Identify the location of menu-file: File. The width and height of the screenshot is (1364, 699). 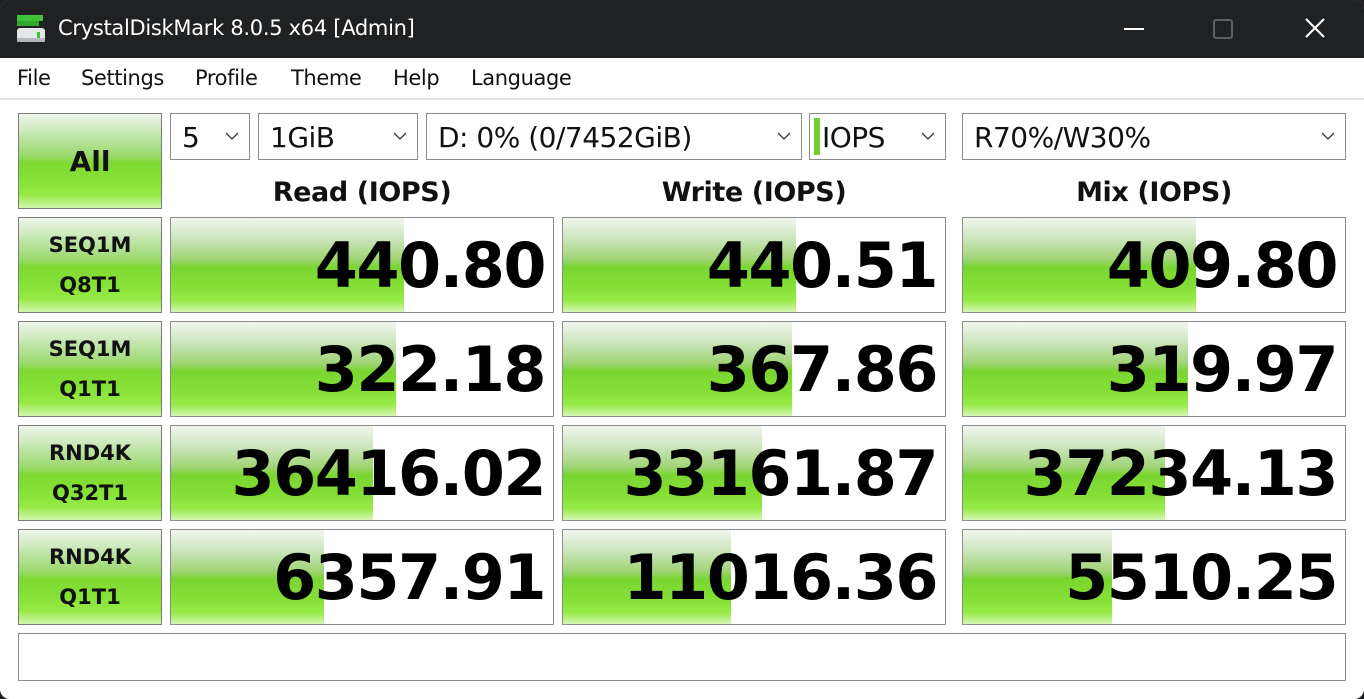
(34, 78).